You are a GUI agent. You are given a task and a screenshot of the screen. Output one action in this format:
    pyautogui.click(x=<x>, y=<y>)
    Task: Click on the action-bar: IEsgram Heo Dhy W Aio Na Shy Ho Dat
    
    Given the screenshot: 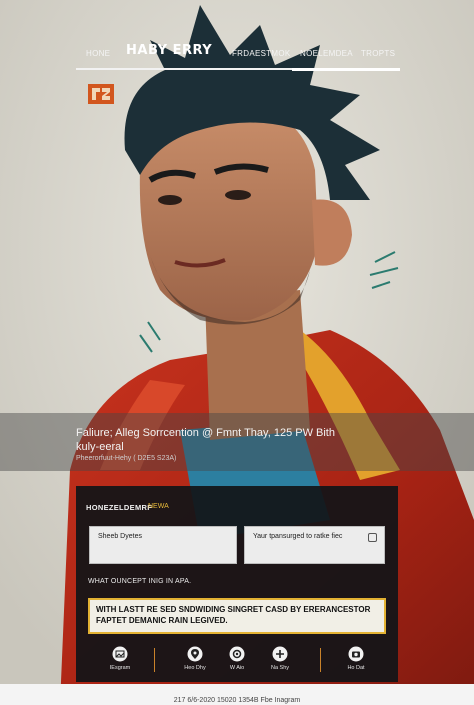 What is the action you would take?
    pyautogui.click(x=237, y=663)
    